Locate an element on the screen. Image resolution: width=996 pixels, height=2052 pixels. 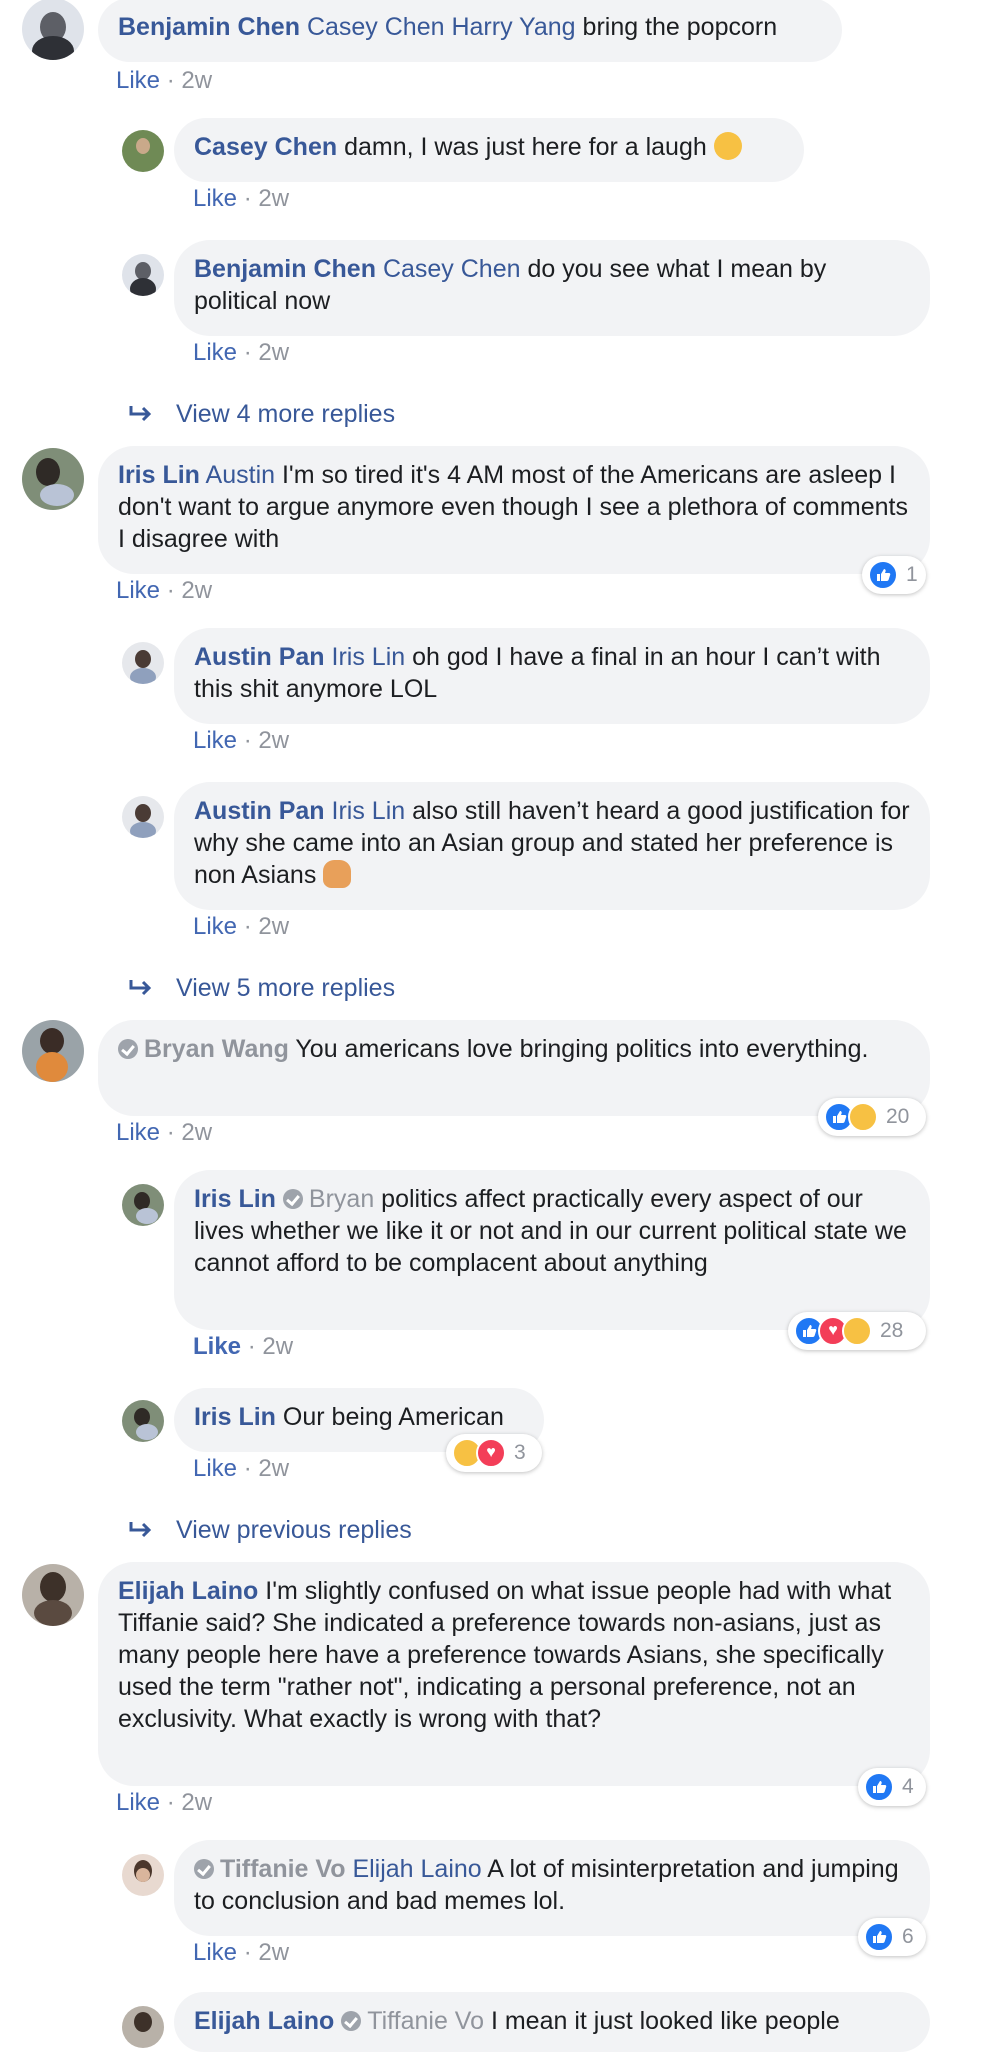
comment-author: Casey Chen is located at coordinates (265, 147).